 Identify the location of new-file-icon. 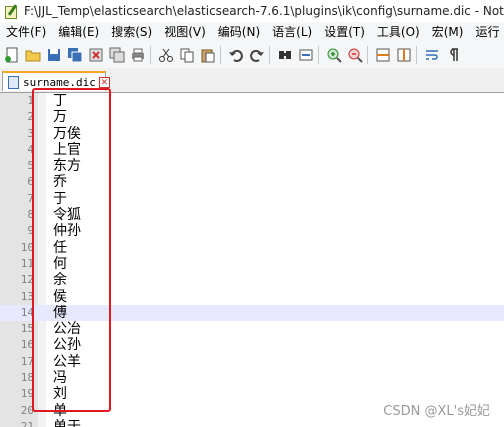
(12, 55).